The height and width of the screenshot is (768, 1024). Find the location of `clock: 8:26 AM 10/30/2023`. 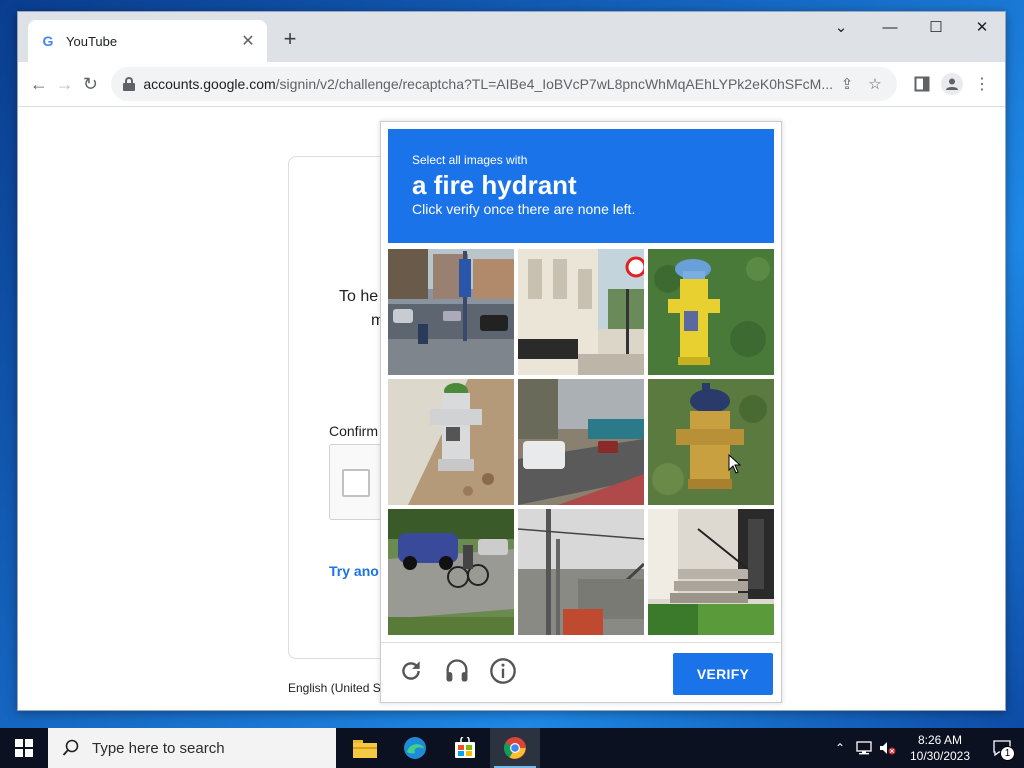

clock: 8:26 AM 10/30/2023 is located at coordinates (940, 748).